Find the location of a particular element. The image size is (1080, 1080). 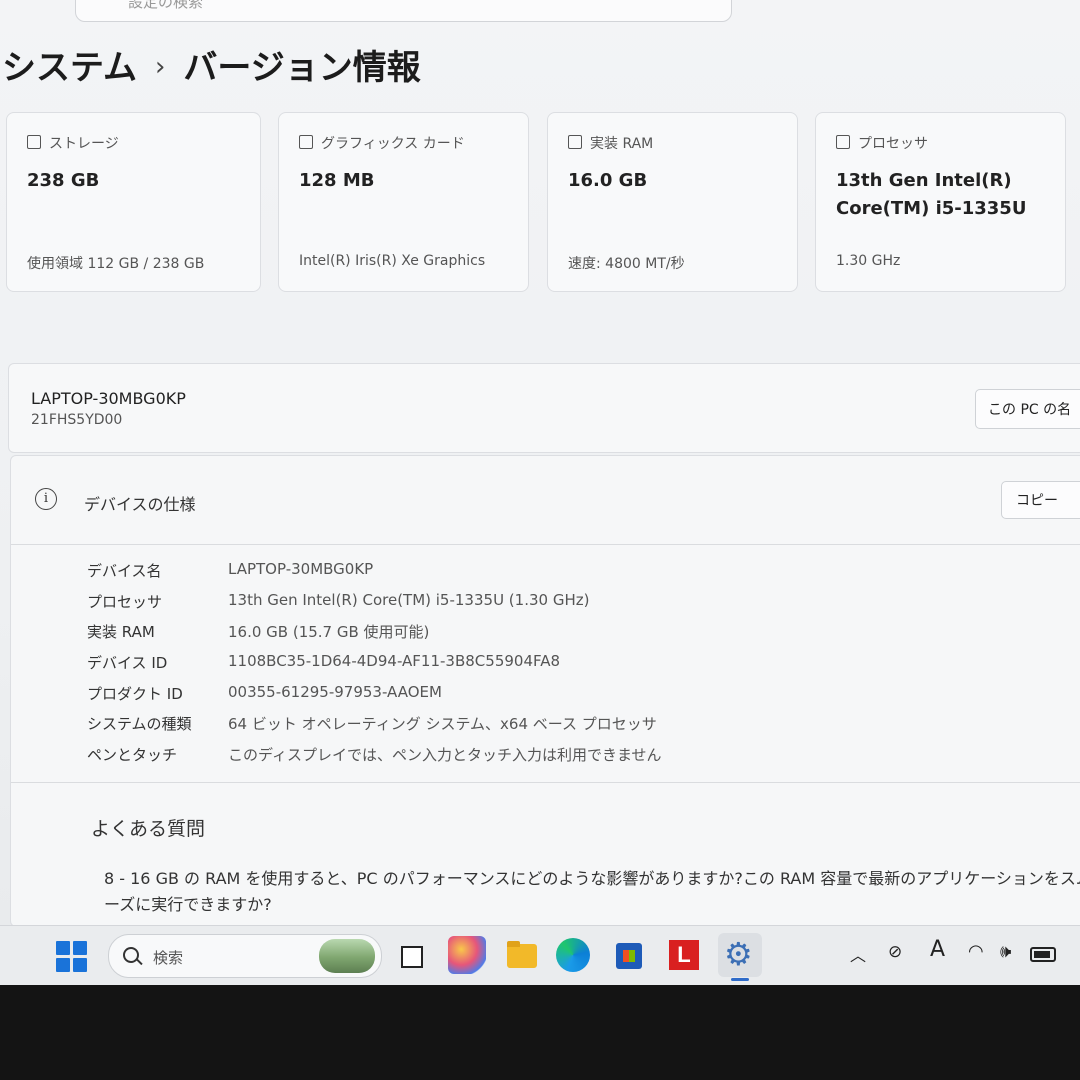

page-title: システム › バージョン情報 is located at coordinates (211, 64).